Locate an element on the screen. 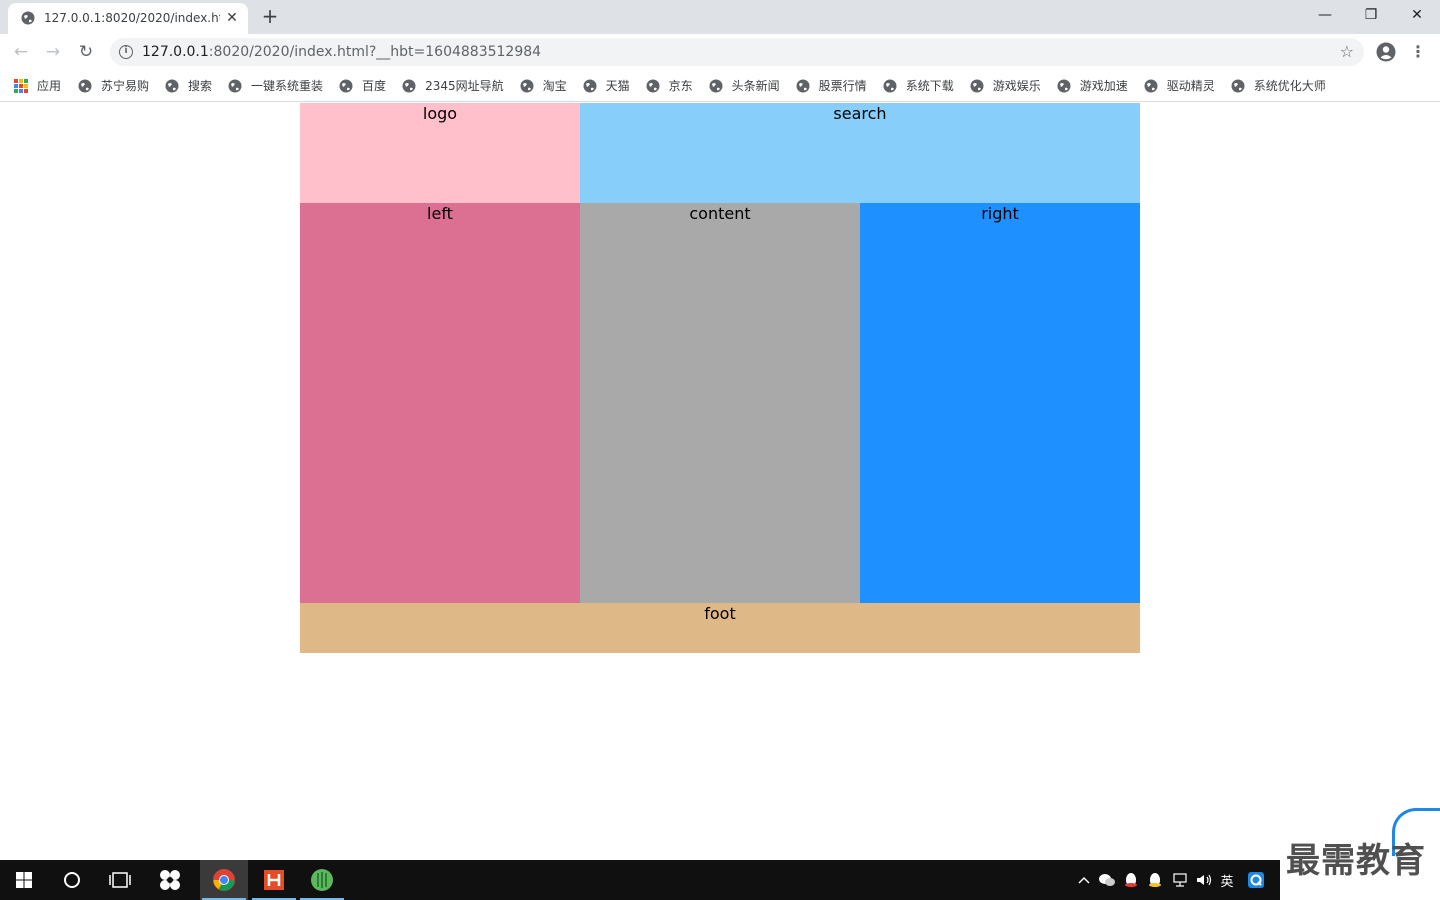  minimize-button: — is located at coordinates (1325, 15).